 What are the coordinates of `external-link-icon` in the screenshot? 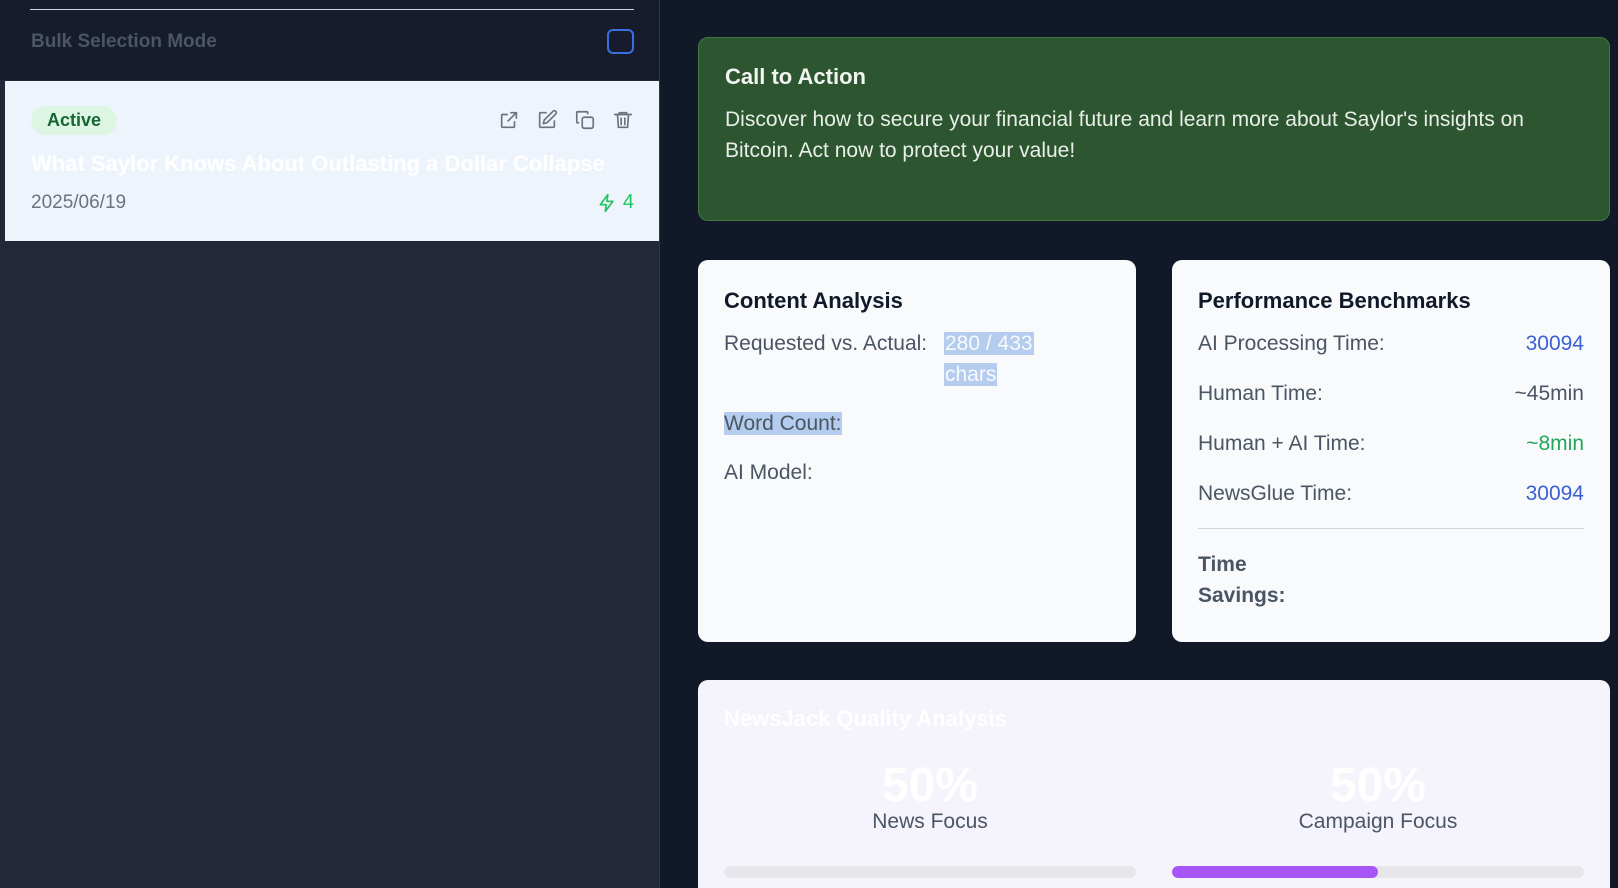 It's located at (509, 120).